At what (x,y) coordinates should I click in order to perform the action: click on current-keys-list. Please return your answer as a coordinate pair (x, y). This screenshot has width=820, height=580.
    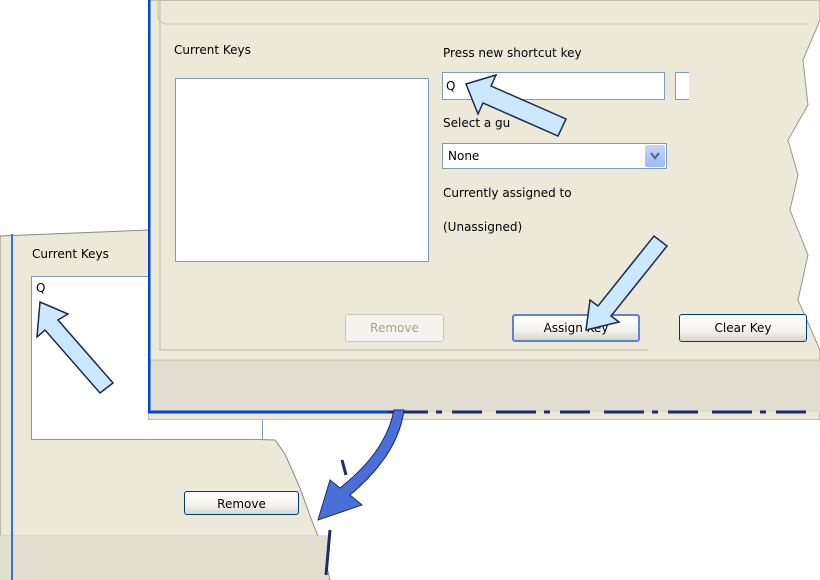
    Looking at the image, I should click on (302, 170).